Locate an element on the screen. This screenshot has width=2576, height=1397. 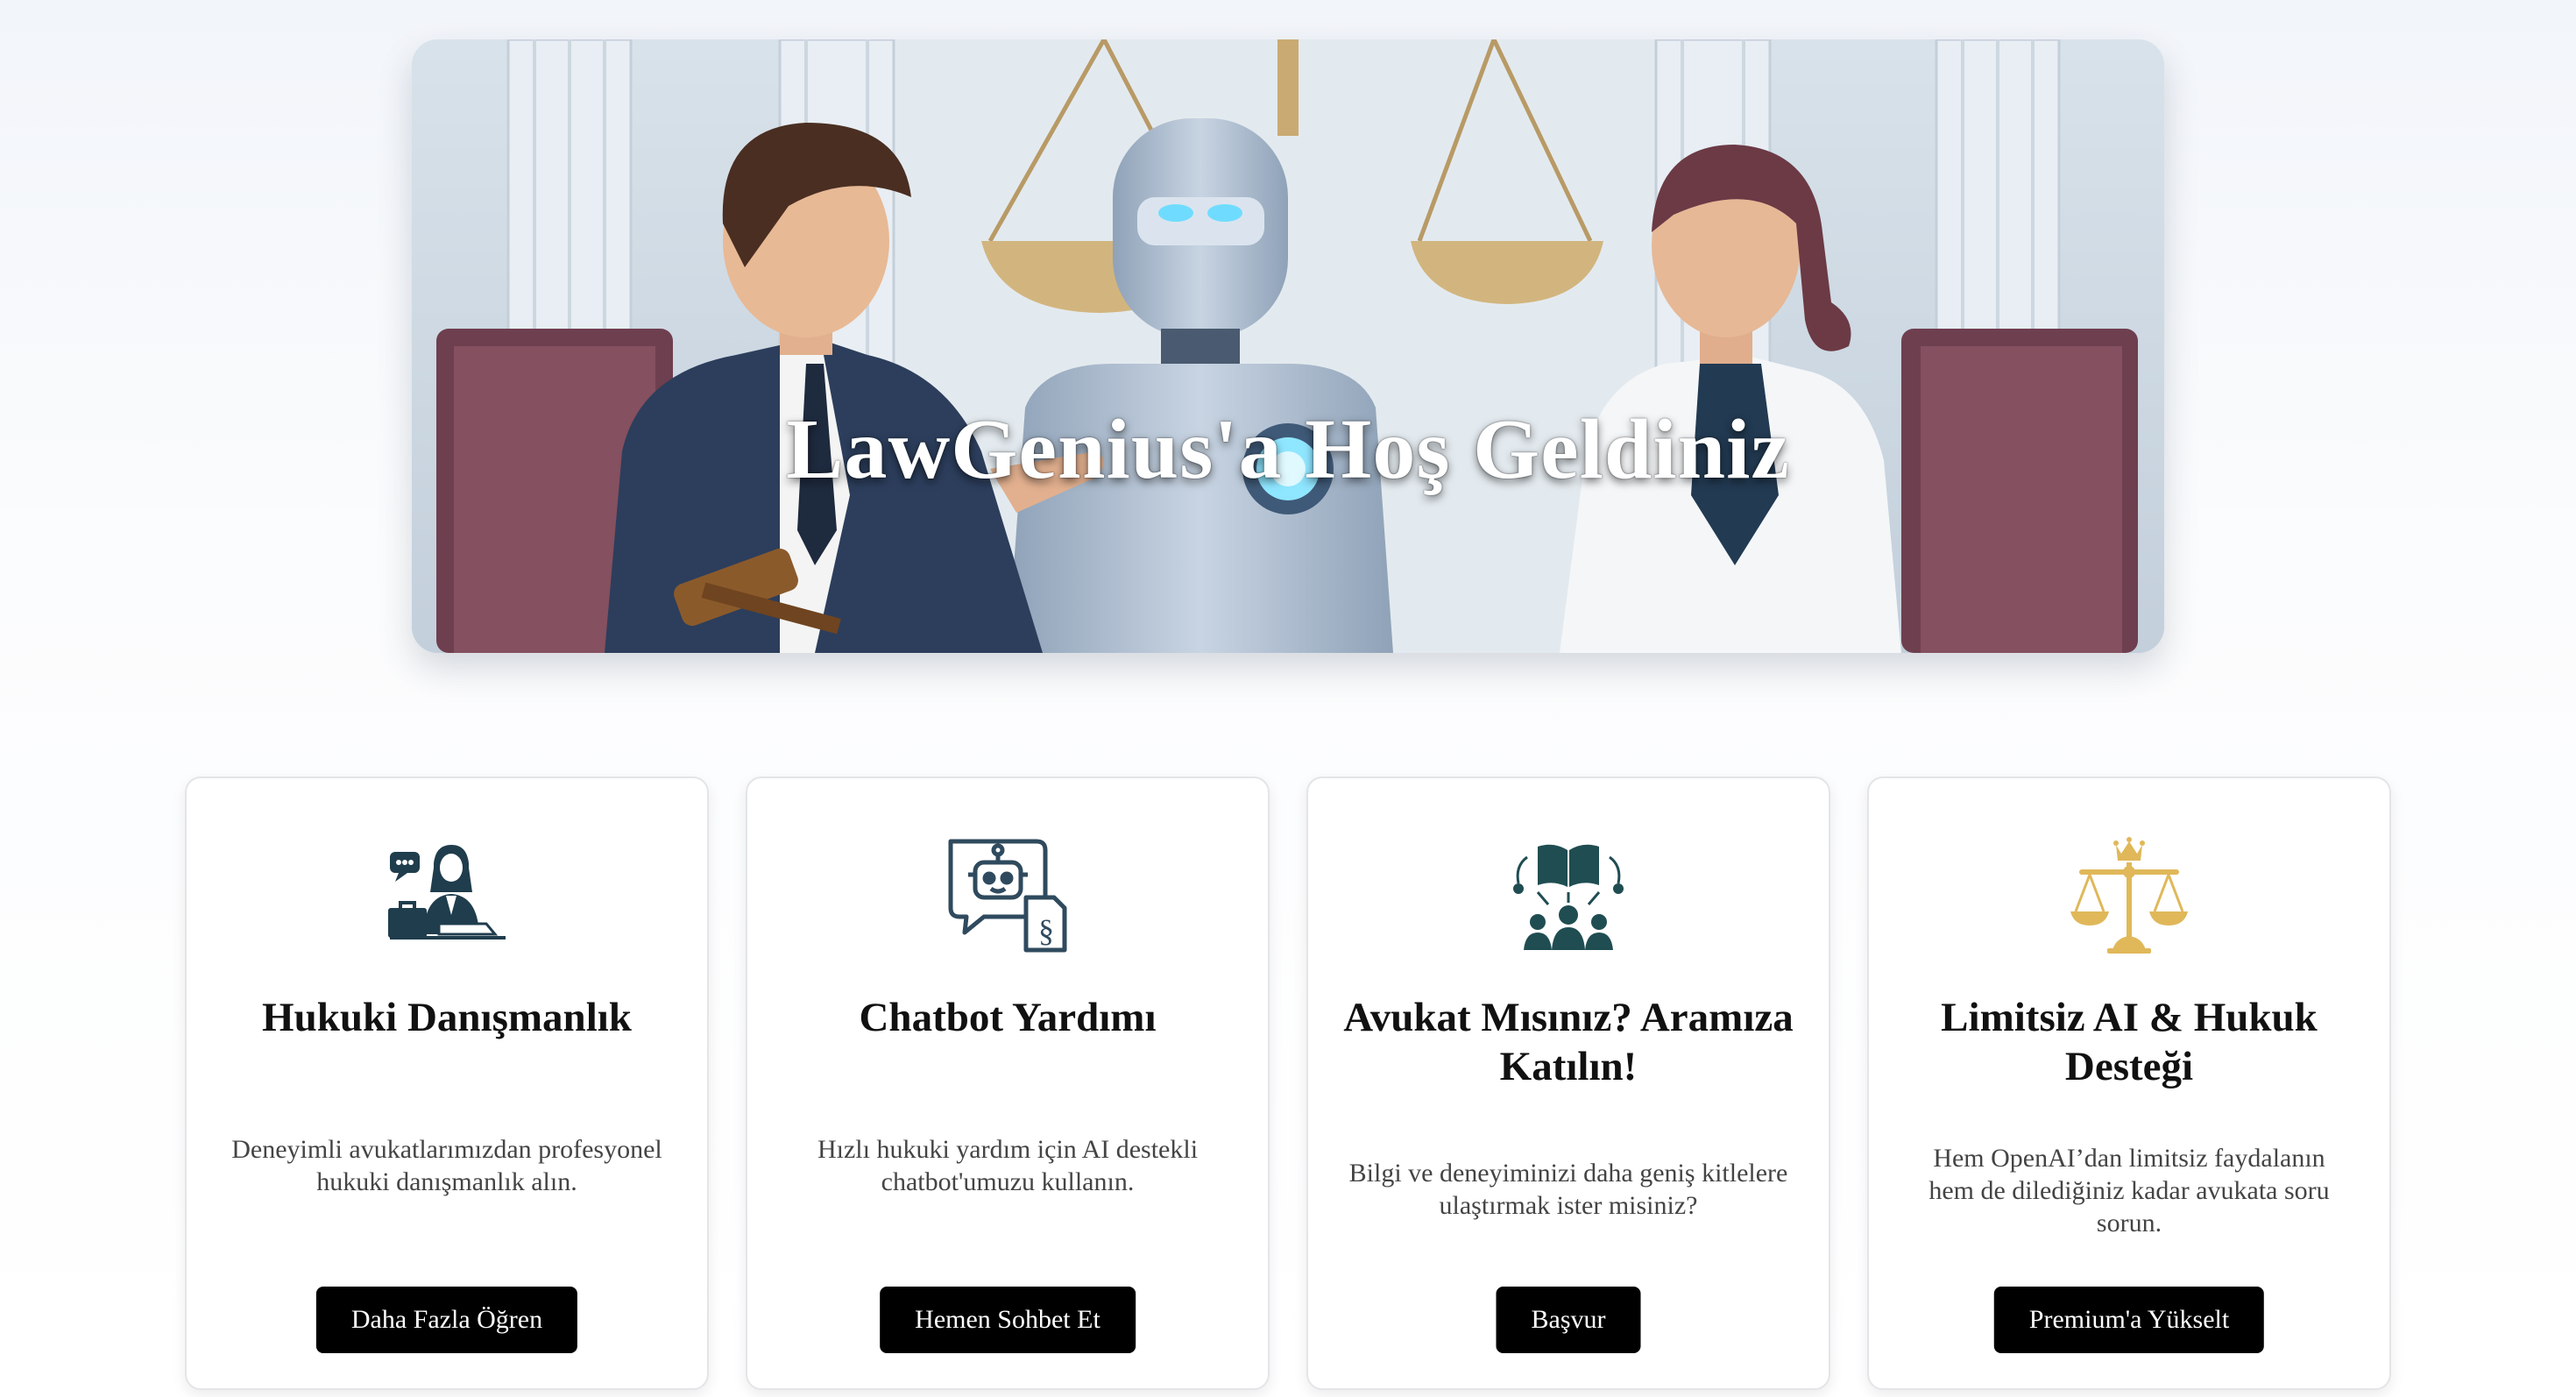
card-title: Chatbot Yardımı is located at coordinates (1008, 1017).